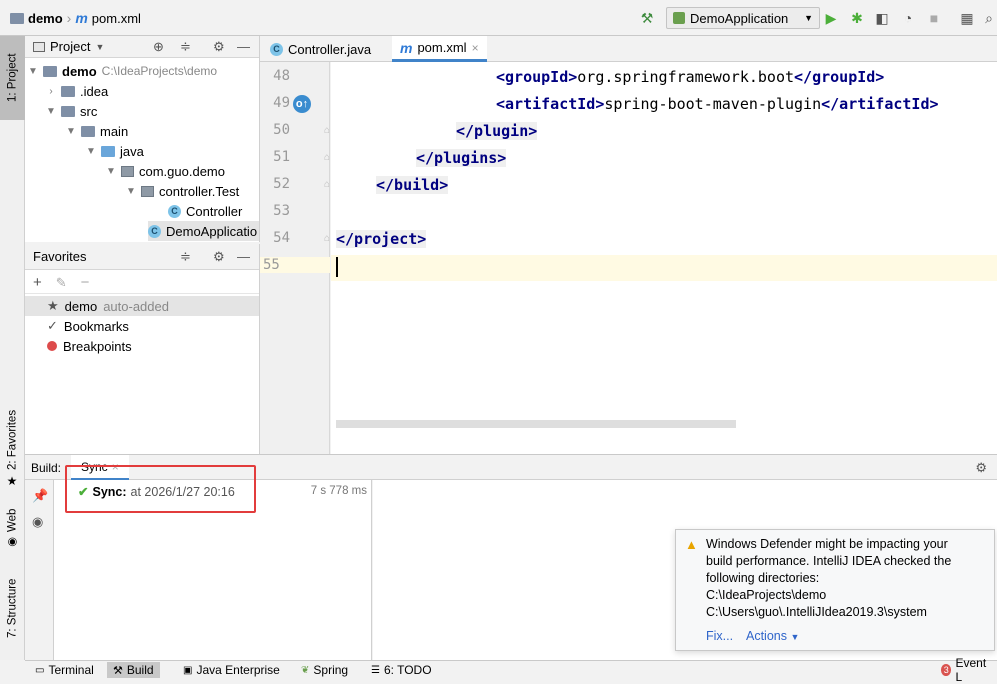 The height and width of the screenshot is (684, 997). I want to click on tree-label: DemoApplicatio, so click(212, 231).